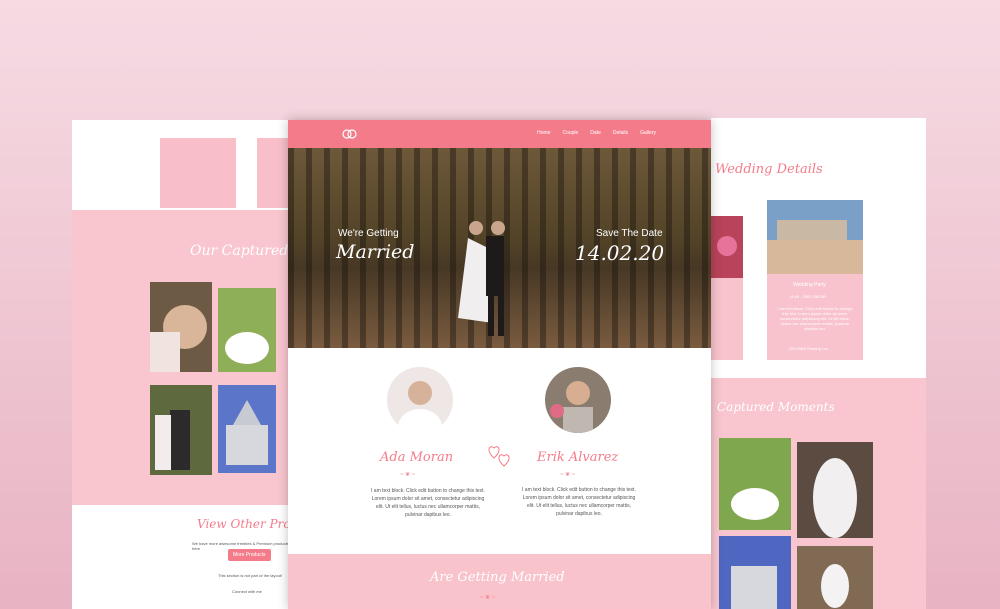 This screenshot has height=609, width=1000. I want to click on groom-ornament: ~ ❦ ~, so click(568, 475).